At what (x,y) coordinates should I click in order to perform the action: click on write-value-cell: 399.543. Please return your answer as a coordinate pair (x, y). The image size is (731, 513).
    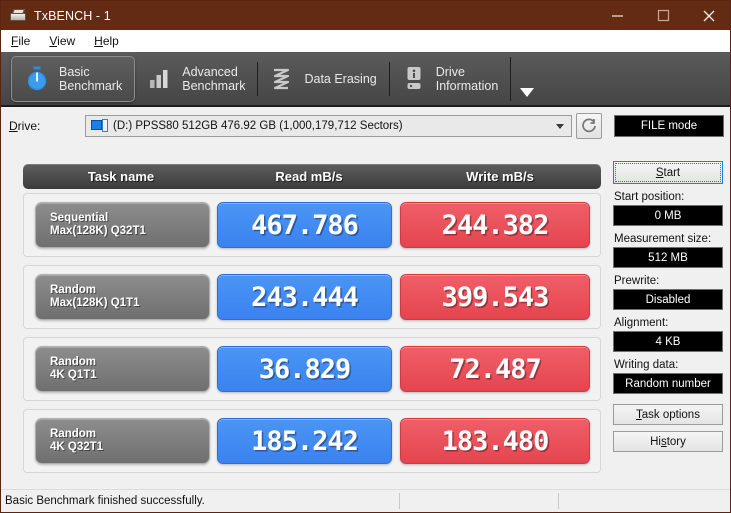
    Looking at the image, I should click on (495, 297).